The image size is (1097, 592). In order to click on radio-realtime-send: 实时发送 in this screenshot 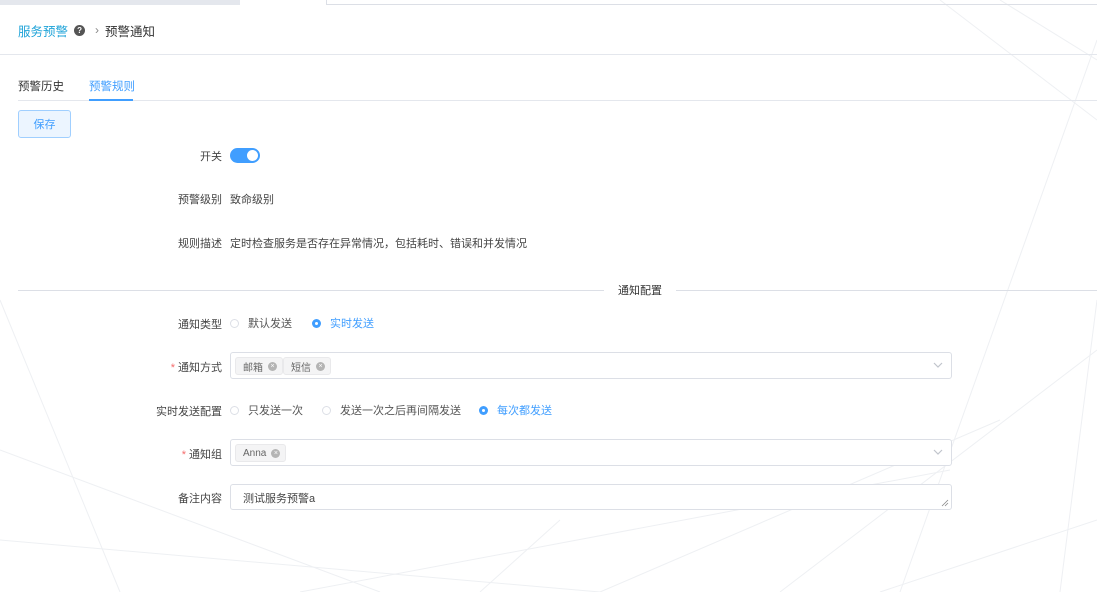, I will do `click(343, 323)`.